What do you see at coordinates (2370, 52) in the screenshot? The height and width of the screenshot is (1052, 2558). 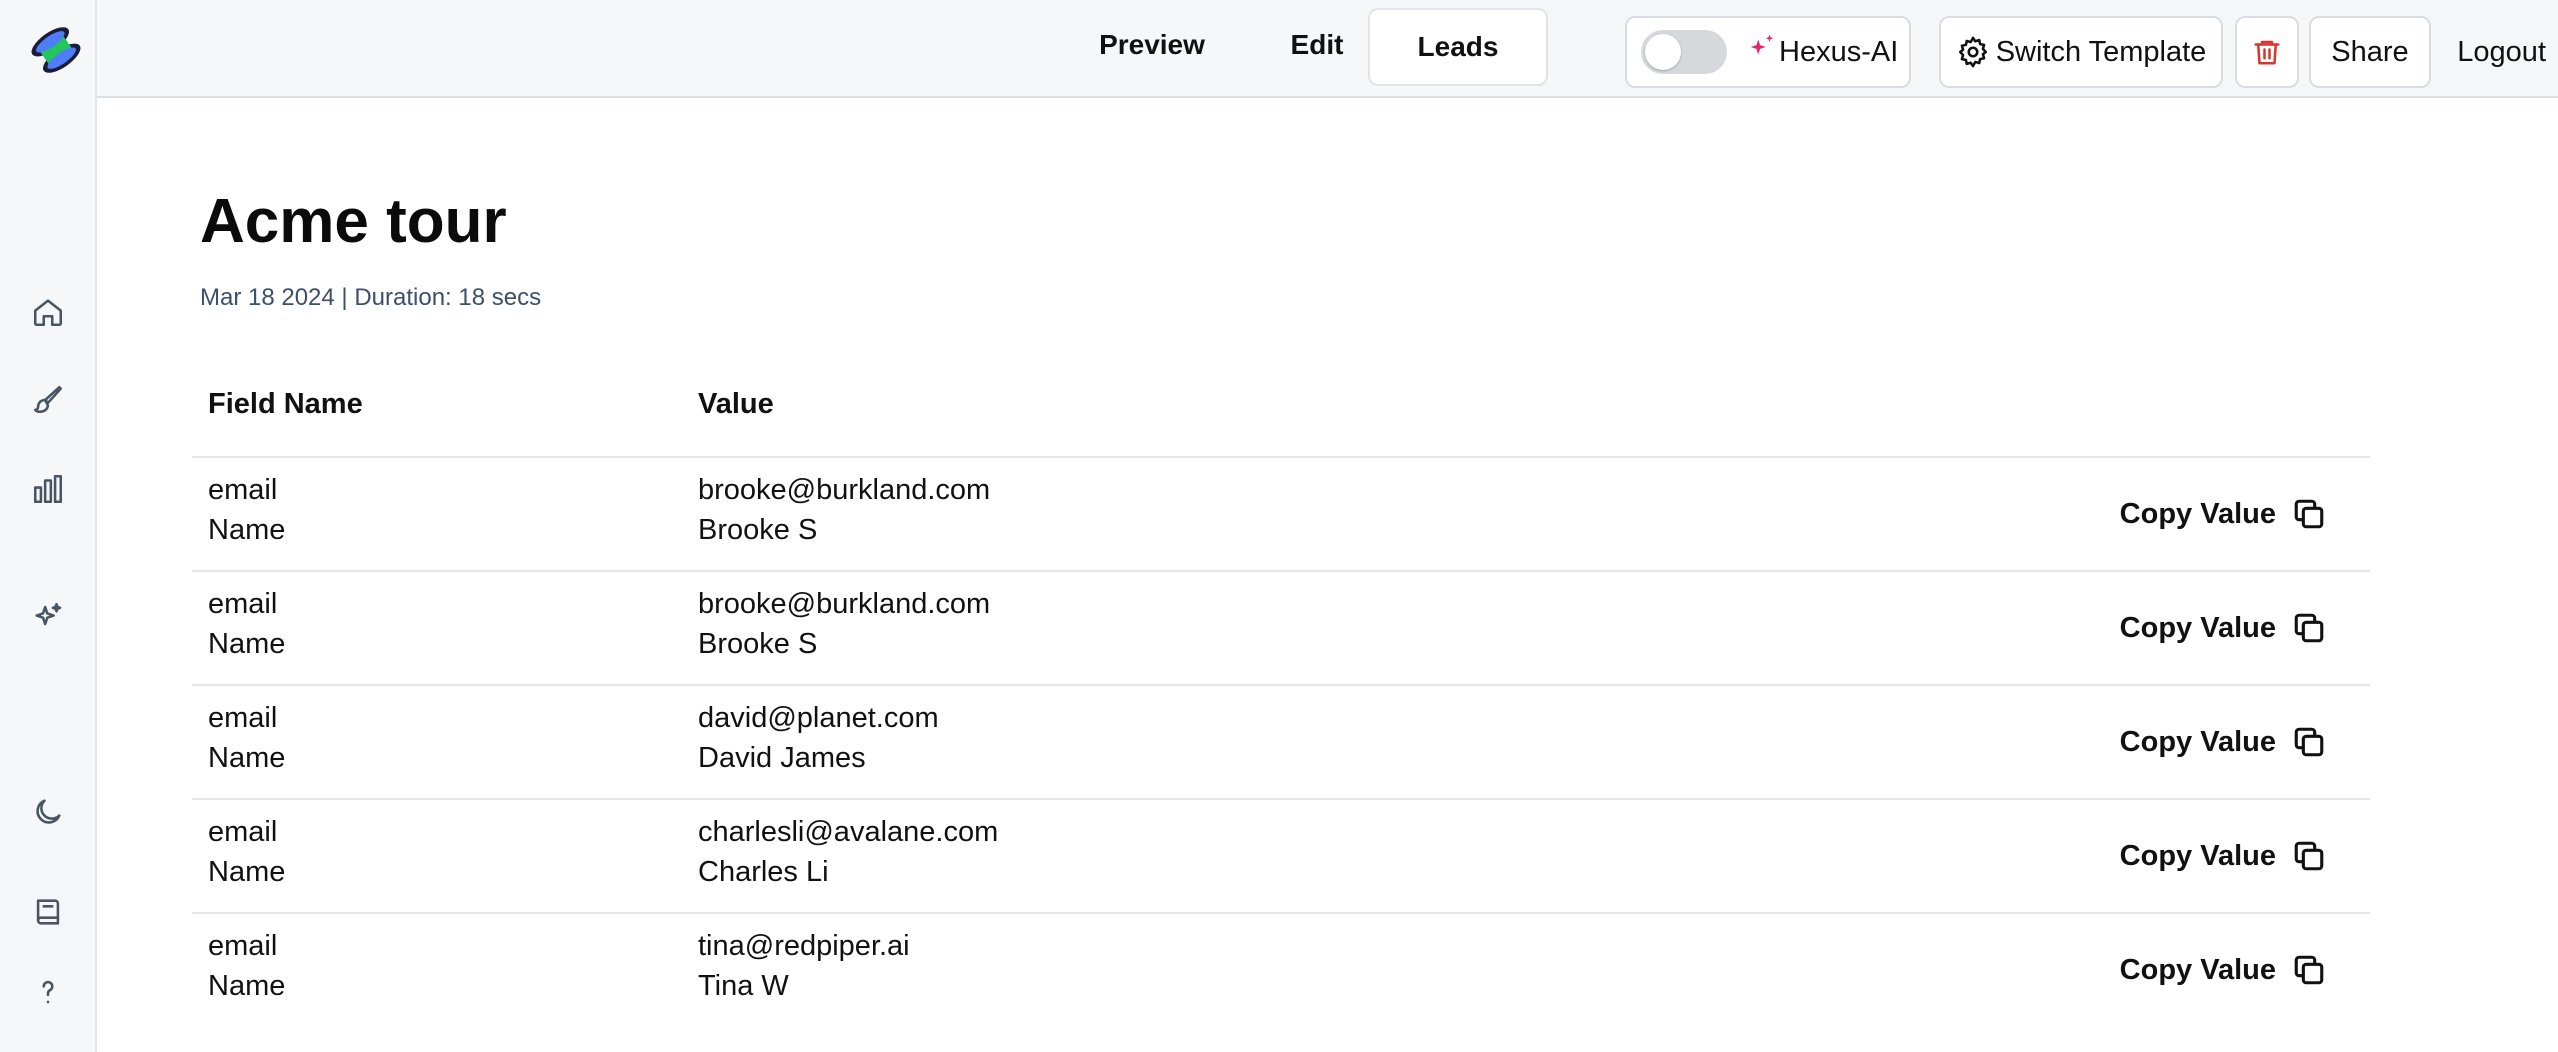 I see `share-button: Share` at bounding box center [2370, 52].